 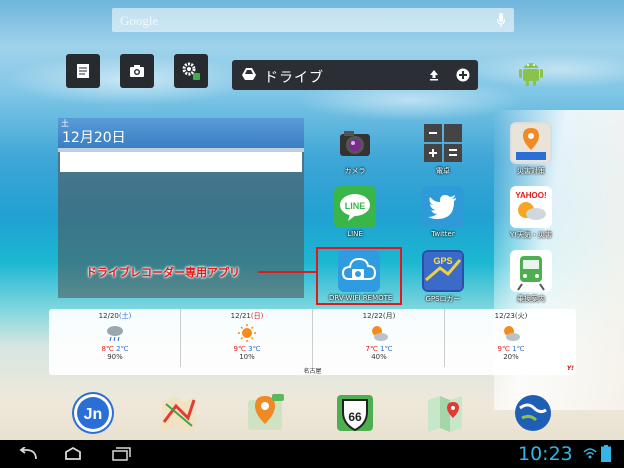 What do you see at coordinates (287, 272) in the screenshot?
I see `callout-line` at bounding box center [287, 272].